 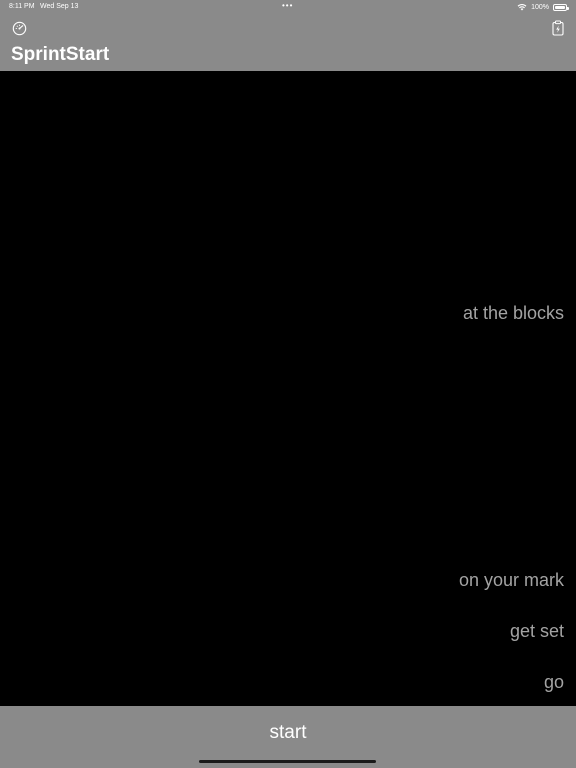 I want to click on stage-go: go, so click(x=554, y=682).